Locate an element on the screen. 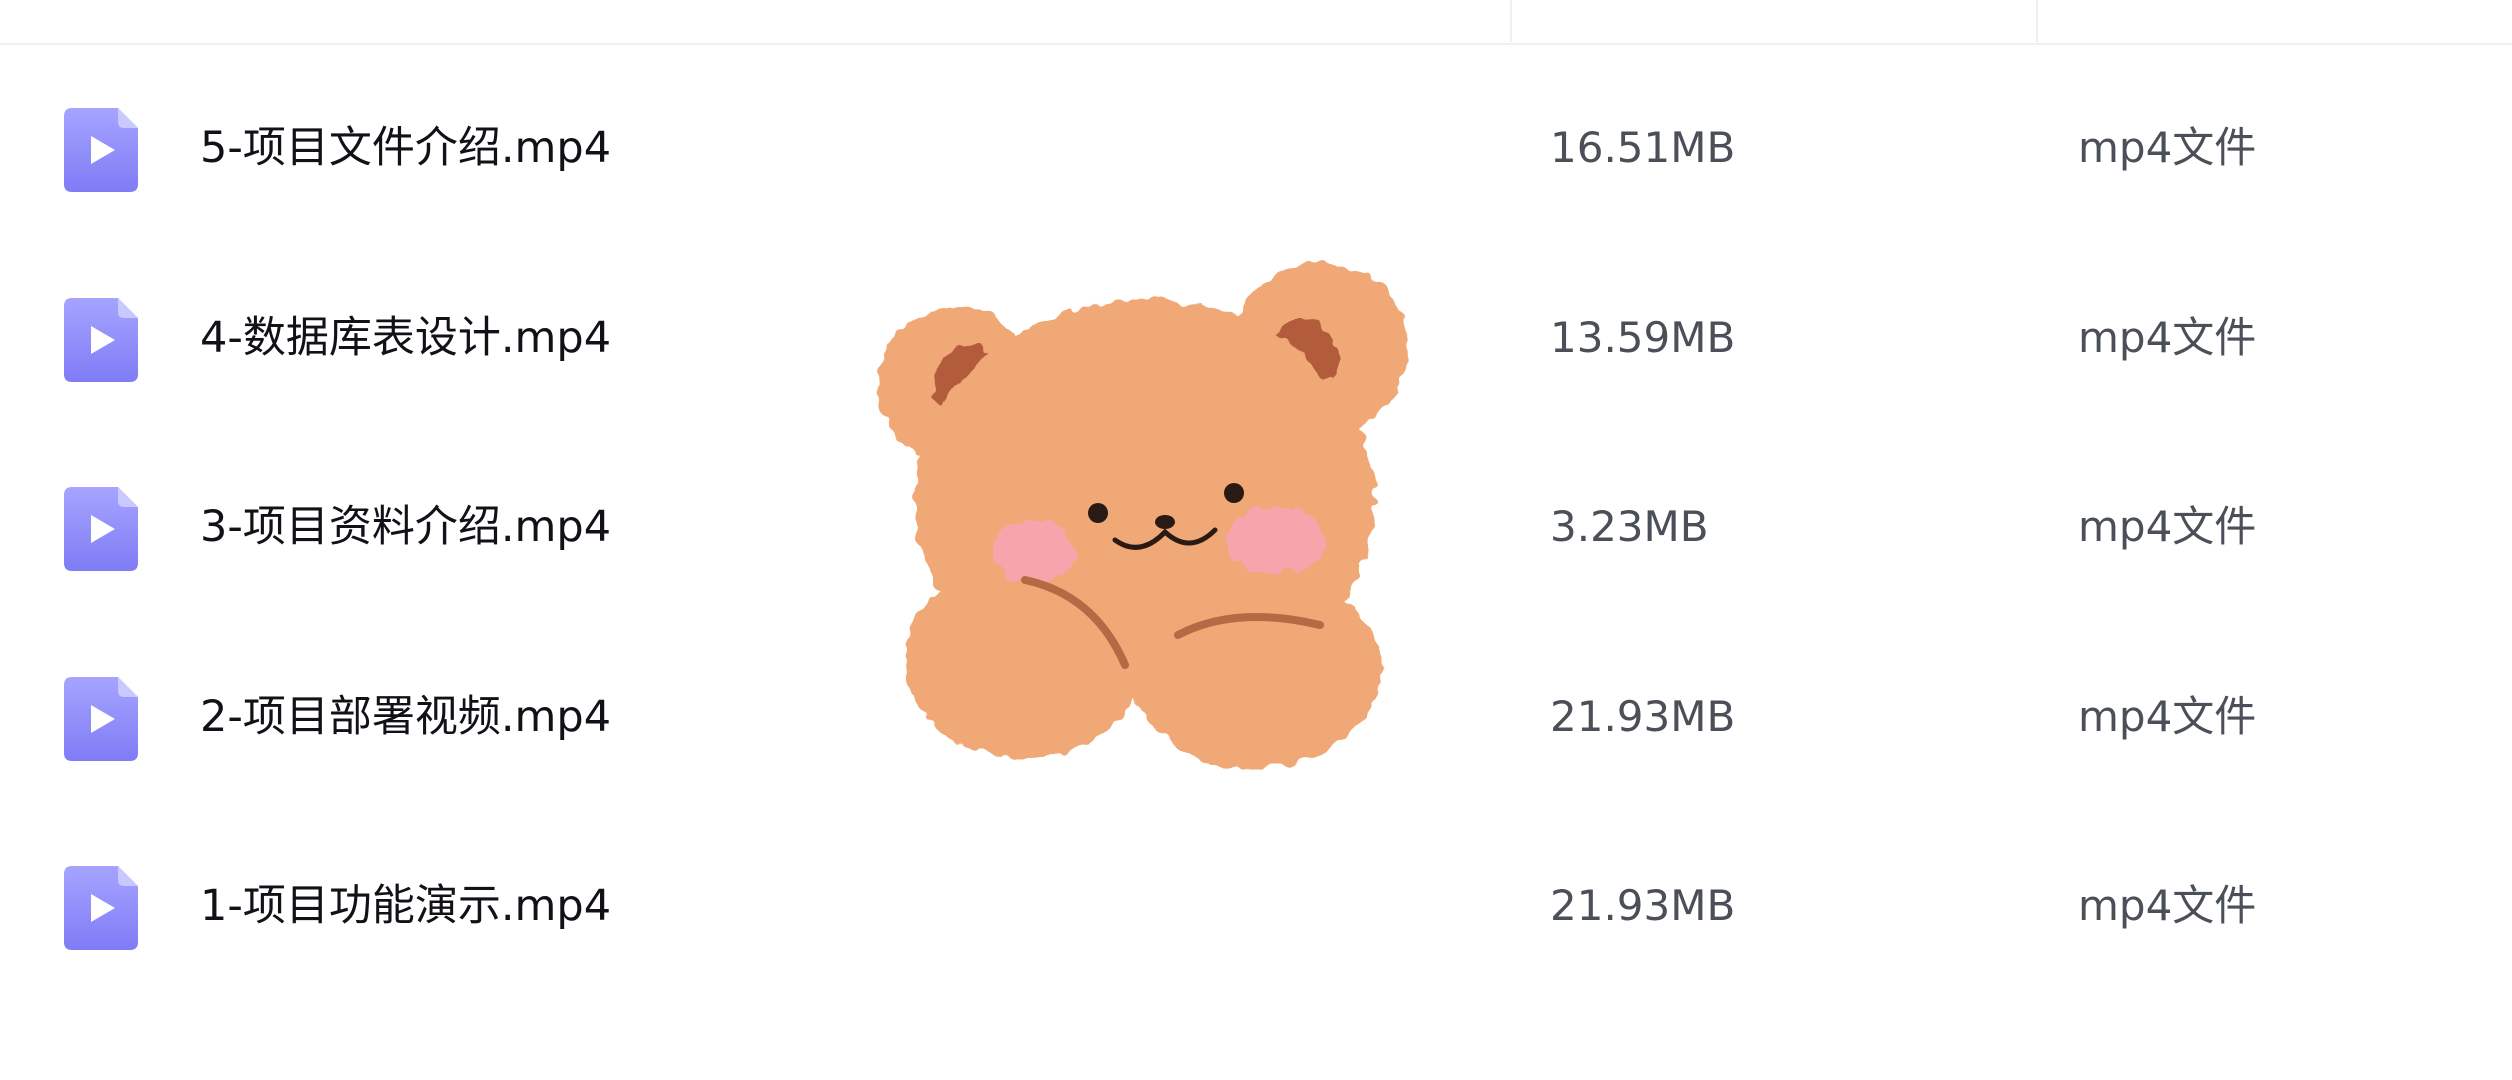 The image size is (2512, 1080). file-row: 1-项目功能演示.mp4 21.93MB mp4文件 is located at coordinates (1256, 898).